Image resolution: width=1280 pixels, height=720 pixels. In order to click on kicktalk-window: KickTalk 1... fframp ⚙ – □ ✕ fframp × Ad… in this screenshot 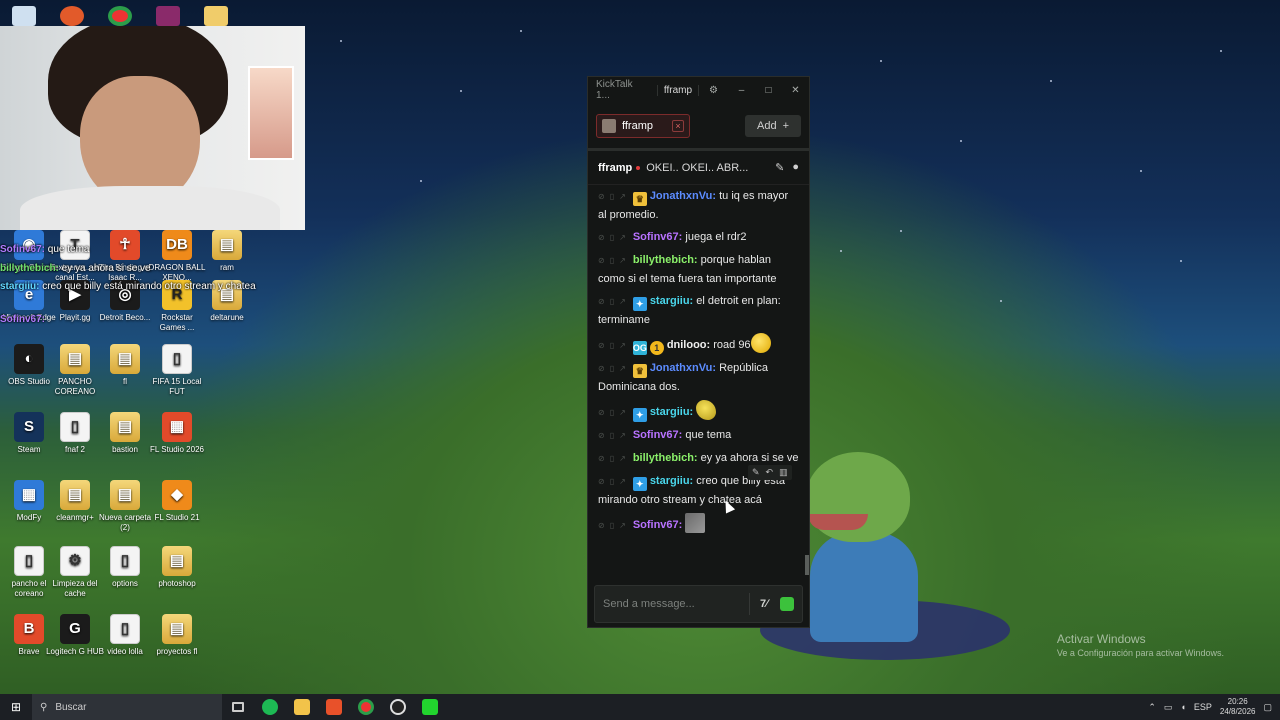, I will do `click(698, 352)`.